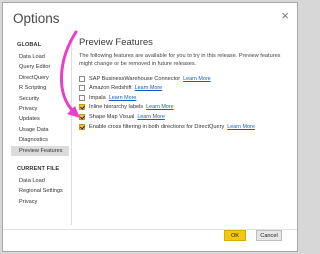 Image resolution: width=320 pixels, height=254 pixels. What do you see at coordinates (40, 109) in the screenshot?
I see `sidebar-item-privacy: Privacy` at bounding box center [40, 109].